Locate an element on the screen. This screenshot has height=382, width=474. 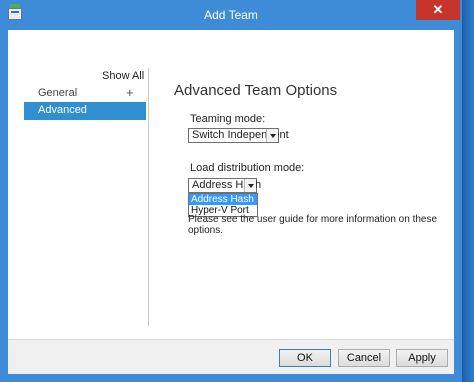
teaming-mode-label: Teaming mode: is located at coordinates (228, 119).